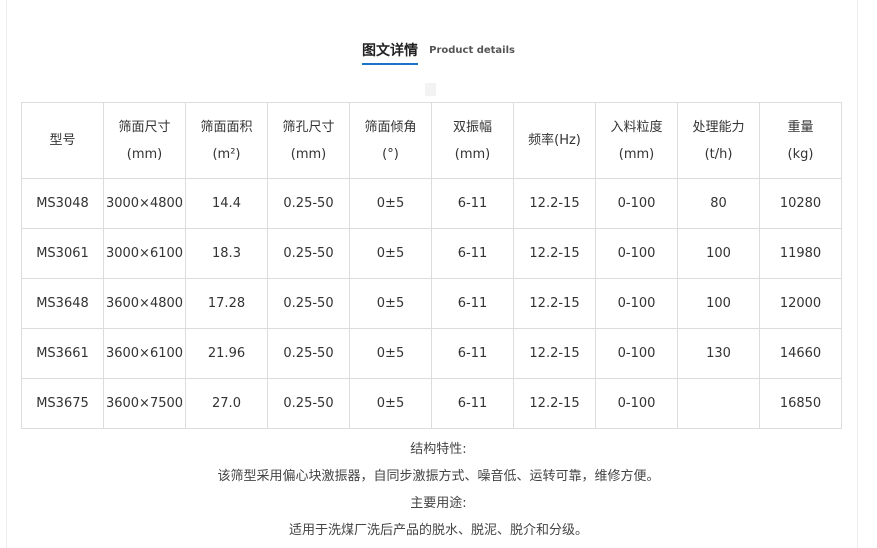 The width and height of the screenshot is (877, 548). I want to click on column-header: 筛面面积 (m²), so click(226, 140).